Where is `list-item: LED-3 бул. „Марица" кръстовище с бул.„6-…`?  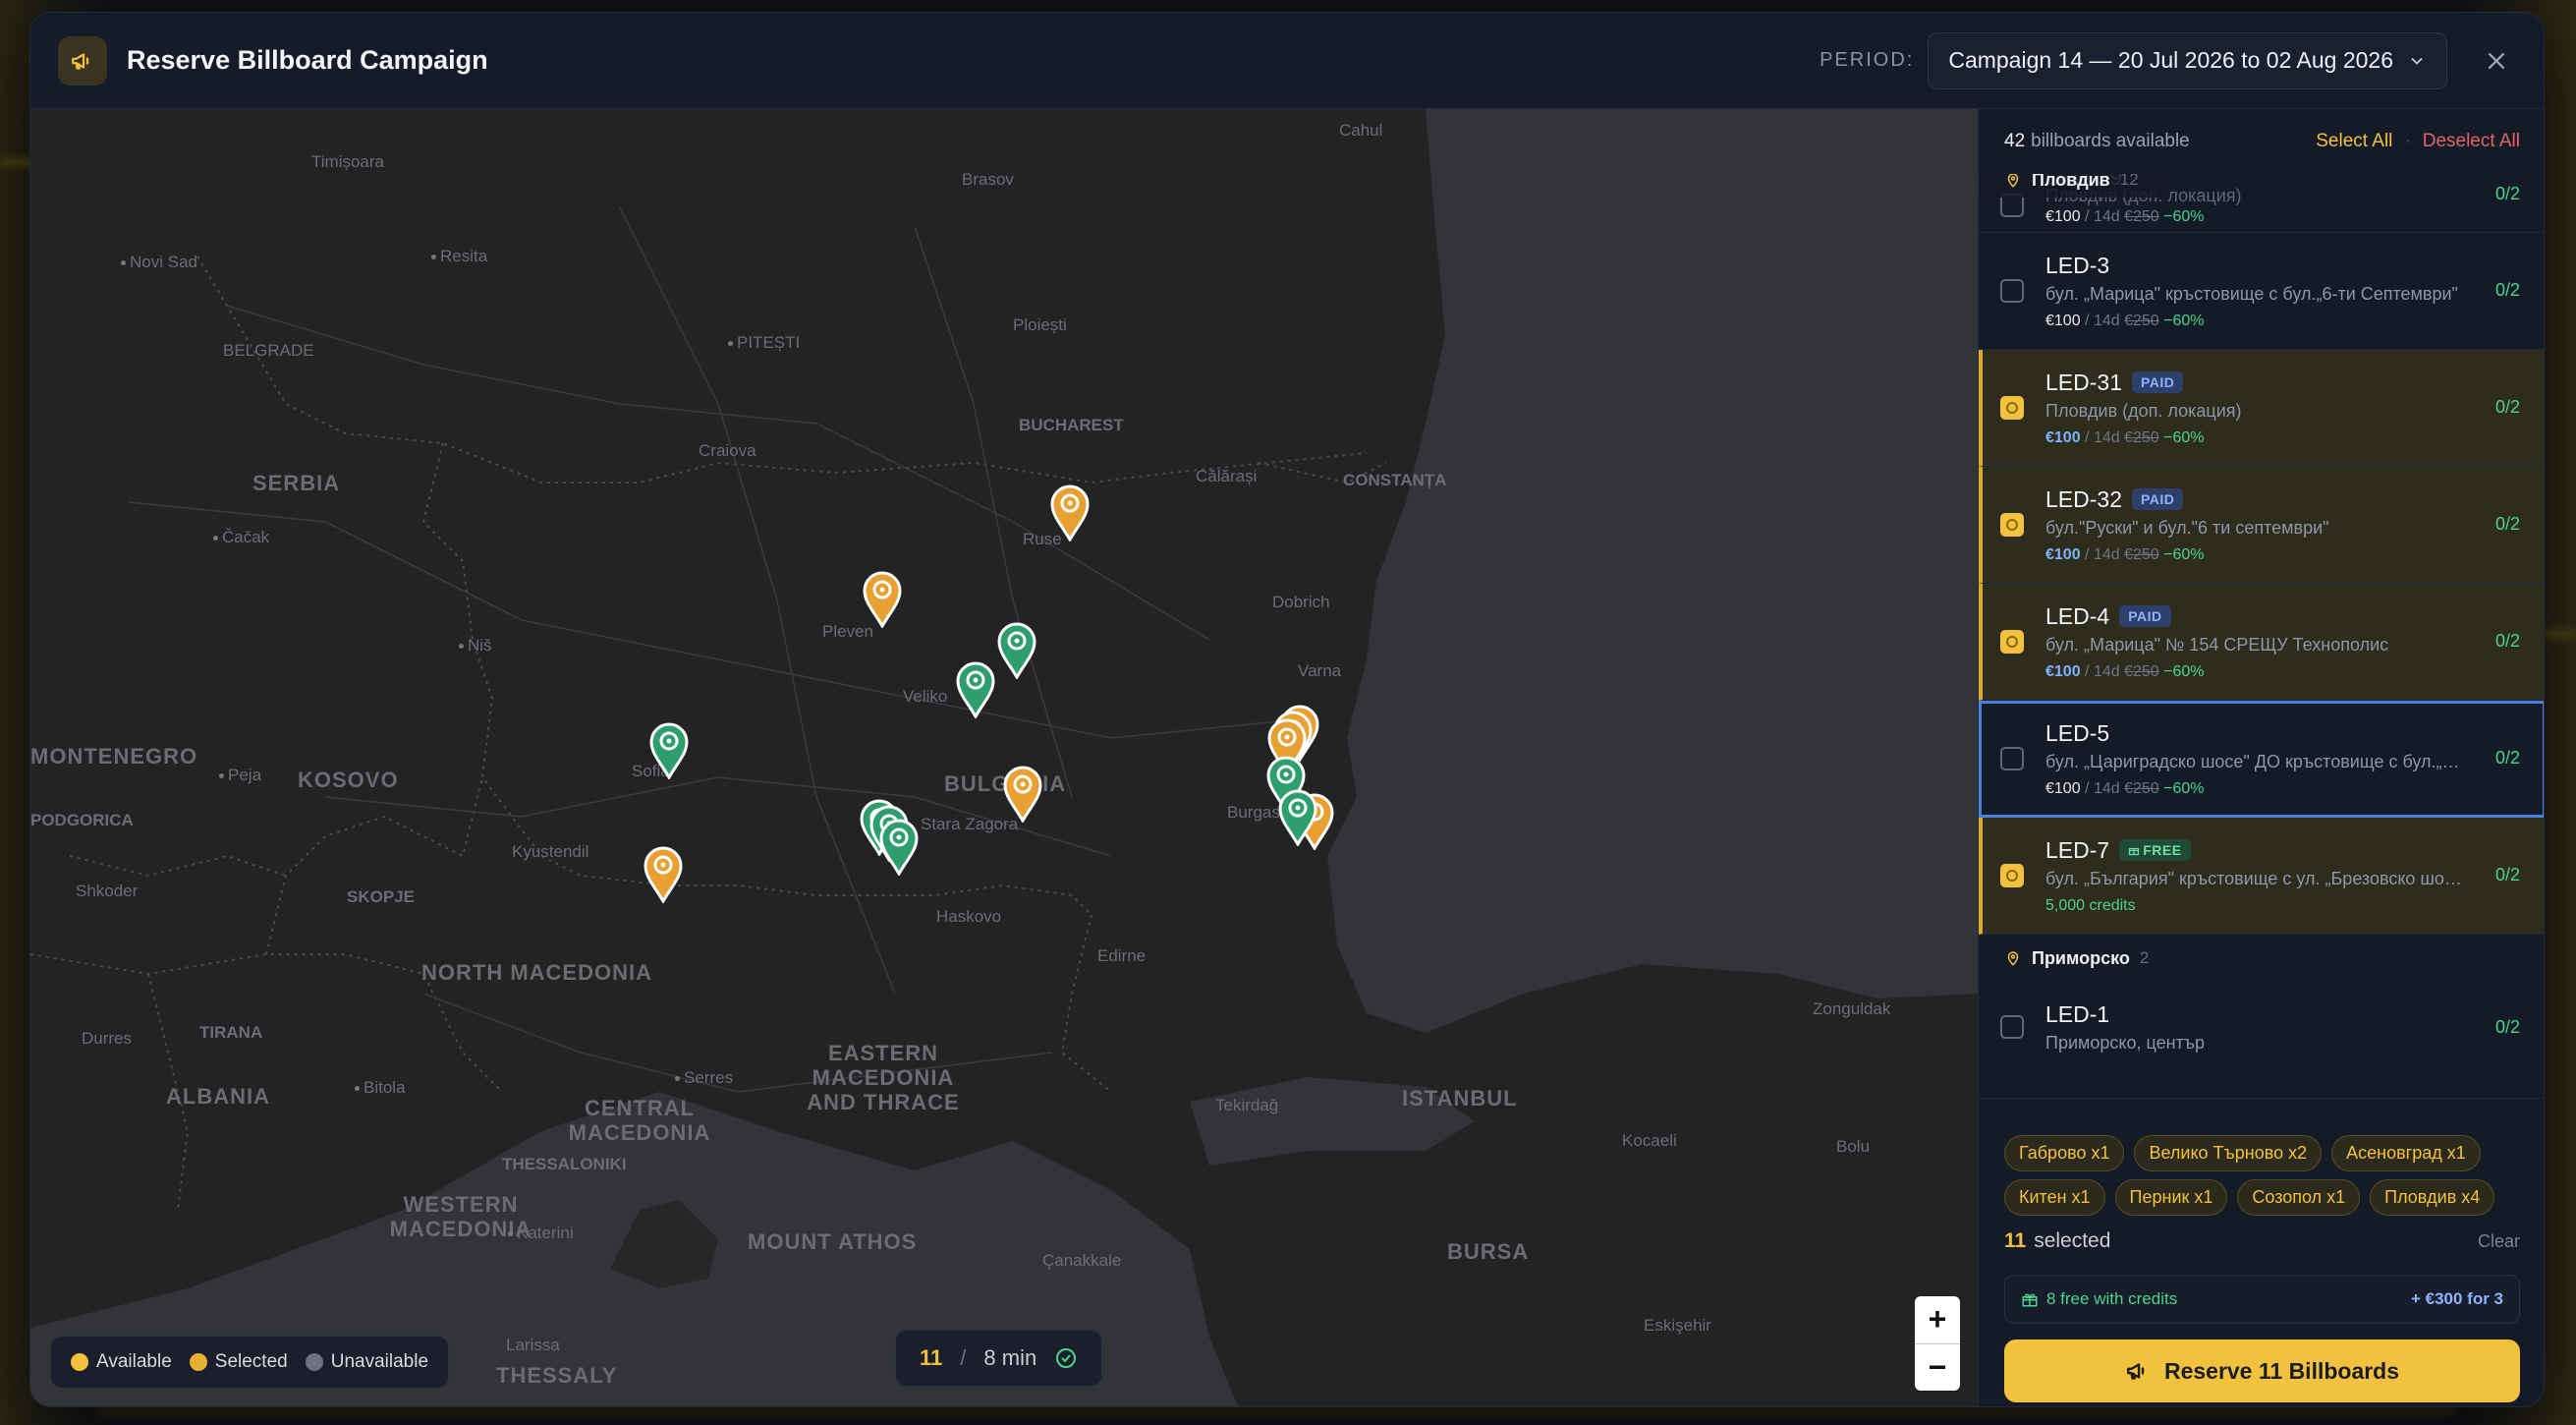 list-item: LED-3 бул. „Марица" кръстовище с бул.„6-… is located at coordinates (2261, 291).